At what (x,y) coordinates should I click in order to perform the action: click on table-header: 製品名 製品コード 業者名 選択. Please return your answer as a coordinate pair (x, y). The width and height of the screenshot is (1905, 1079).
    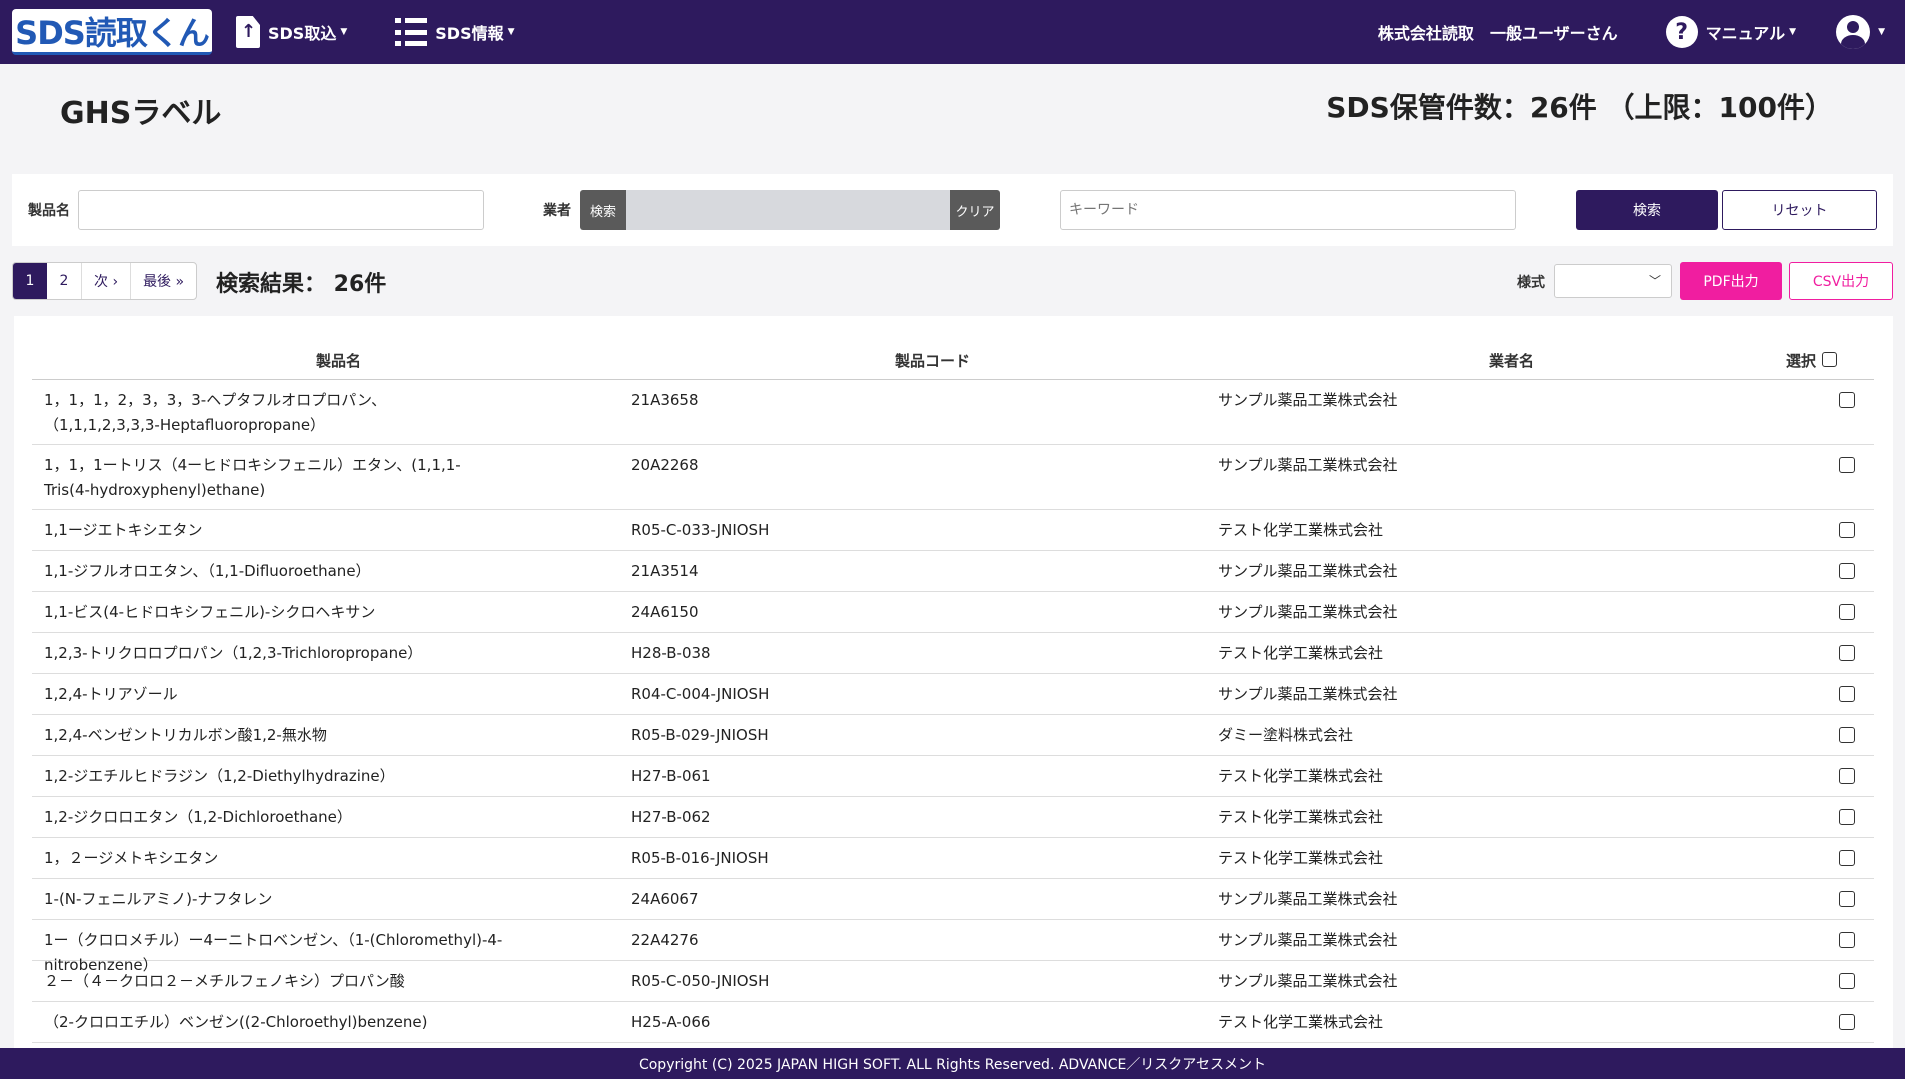
    Looking at the image, I should click on (953, 348).